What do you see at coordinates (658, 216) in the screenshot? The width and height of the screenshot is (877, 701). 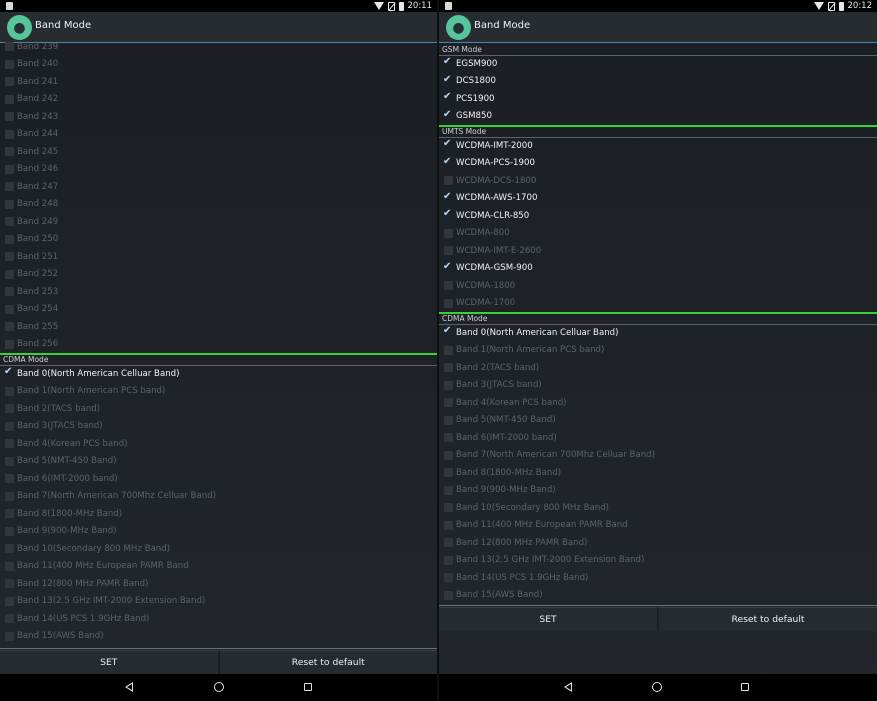 I see `band-checkbox-row: WCDMA-CLR-850` at bounding box center [658, 216].